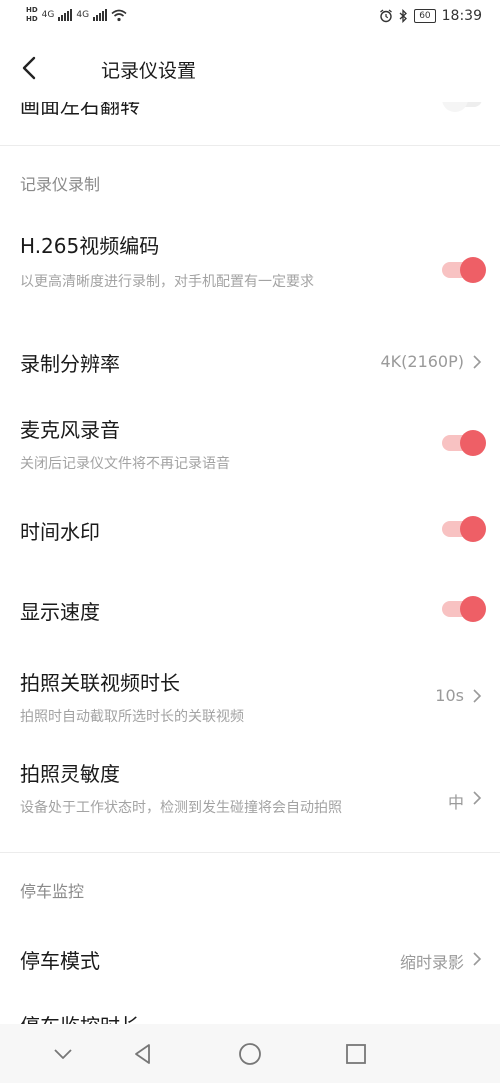  I want to click on time-watermark-toggle, so click(464, 529).